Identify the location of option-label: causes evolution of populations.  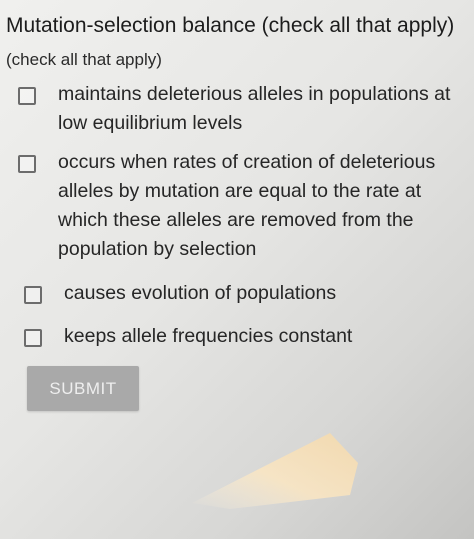
(200, 293).